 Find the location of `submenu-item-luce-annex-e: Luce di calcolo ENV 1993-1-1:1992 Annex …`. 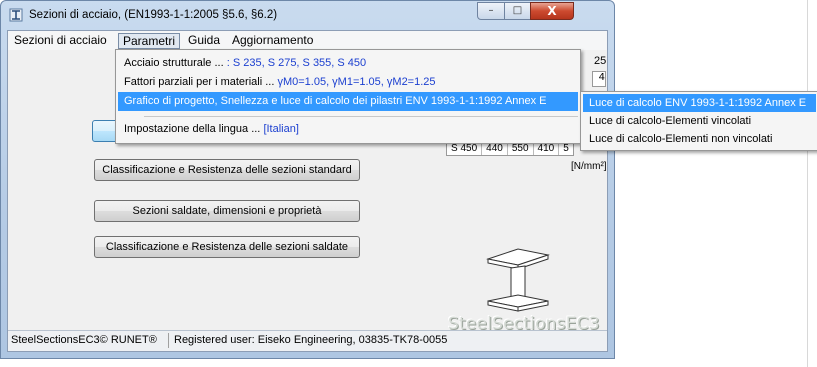

submenu-item-luce-annex-e: Luce di calcolo ENV 1993-1-1:1992 Annex … is located at coordinates (699, 103).